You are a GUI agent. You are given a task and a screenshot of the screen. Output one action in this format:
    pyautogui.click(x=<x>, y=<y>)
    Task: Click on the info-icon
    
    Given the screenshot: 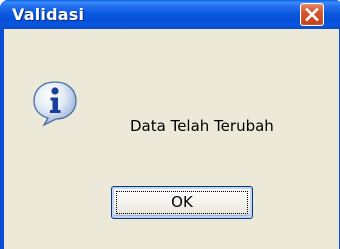 What is the action you would take?
    pyautogui.click(x=55, y=104)
    